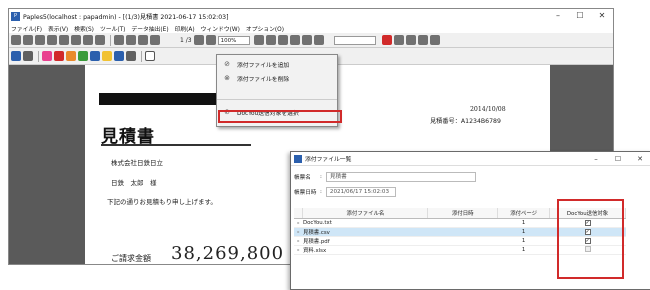 The height and width of the screenshot is (290, 650). Describe the element at coordinates (354, 40) in the screenshot. I see `empty-select` at that location.